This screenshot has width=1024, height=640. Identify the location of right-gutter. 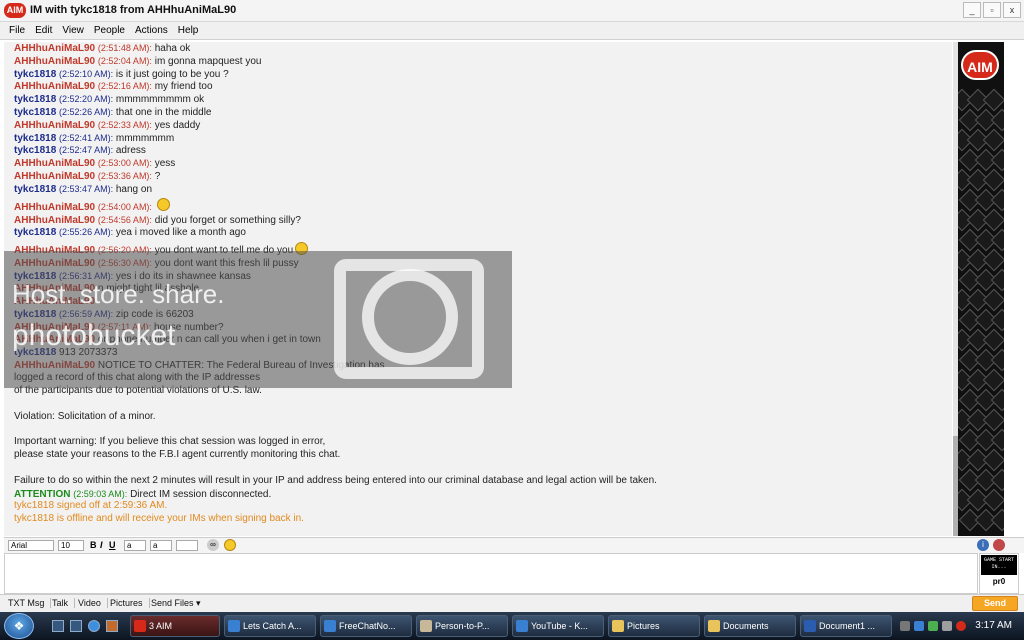
(1014, 289).